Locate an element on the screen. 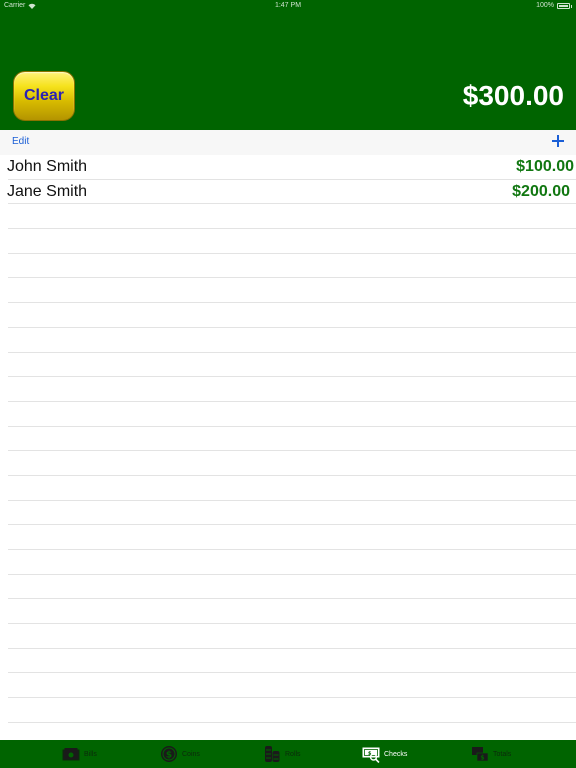  tab-bills: Bills is located at coordinates (79, 754).